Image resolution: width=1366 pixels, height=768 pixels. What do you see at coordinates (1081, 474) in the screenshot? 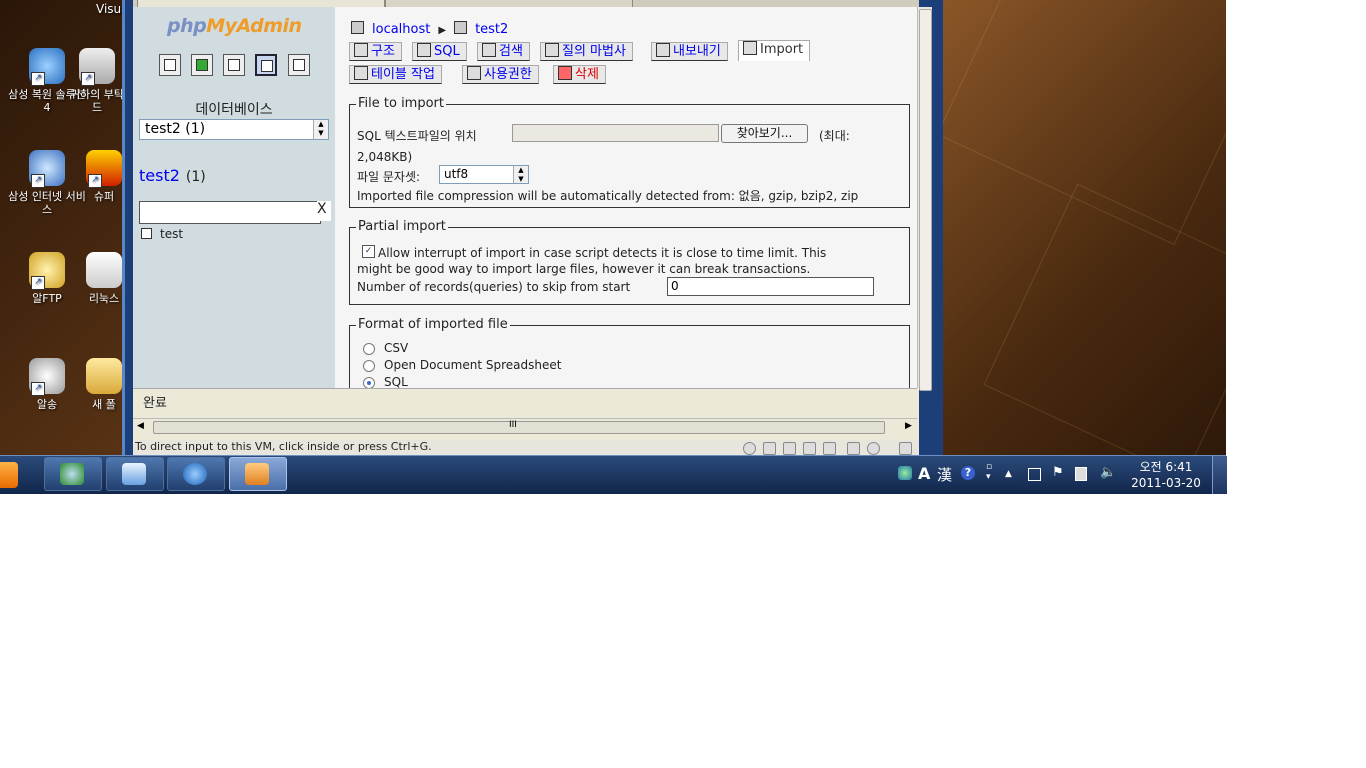
I see `power-icon` at bounding box center [1081, 474].